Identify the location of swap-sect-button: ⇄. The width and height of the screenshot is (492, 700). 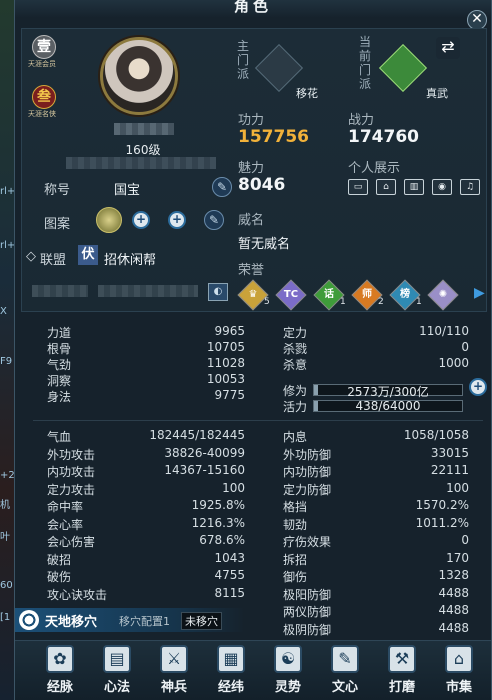
(448, 48).